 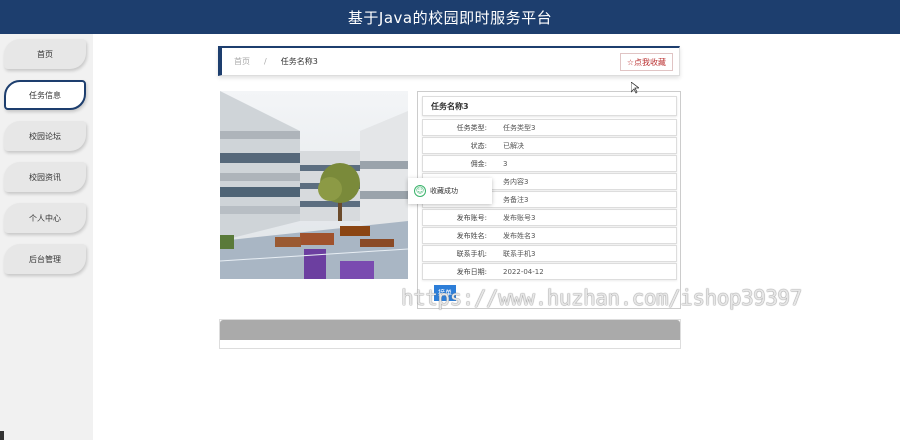 I want to click on toast-notification: ☺ 收藏成功, so click(x=450, y=191).